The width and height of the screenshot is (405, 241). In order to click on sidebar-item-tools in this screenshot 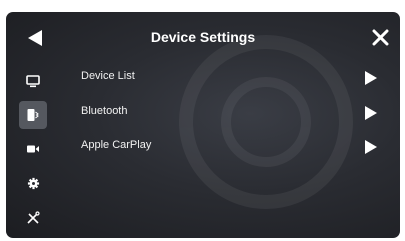, I will do `click(33, 218)`.